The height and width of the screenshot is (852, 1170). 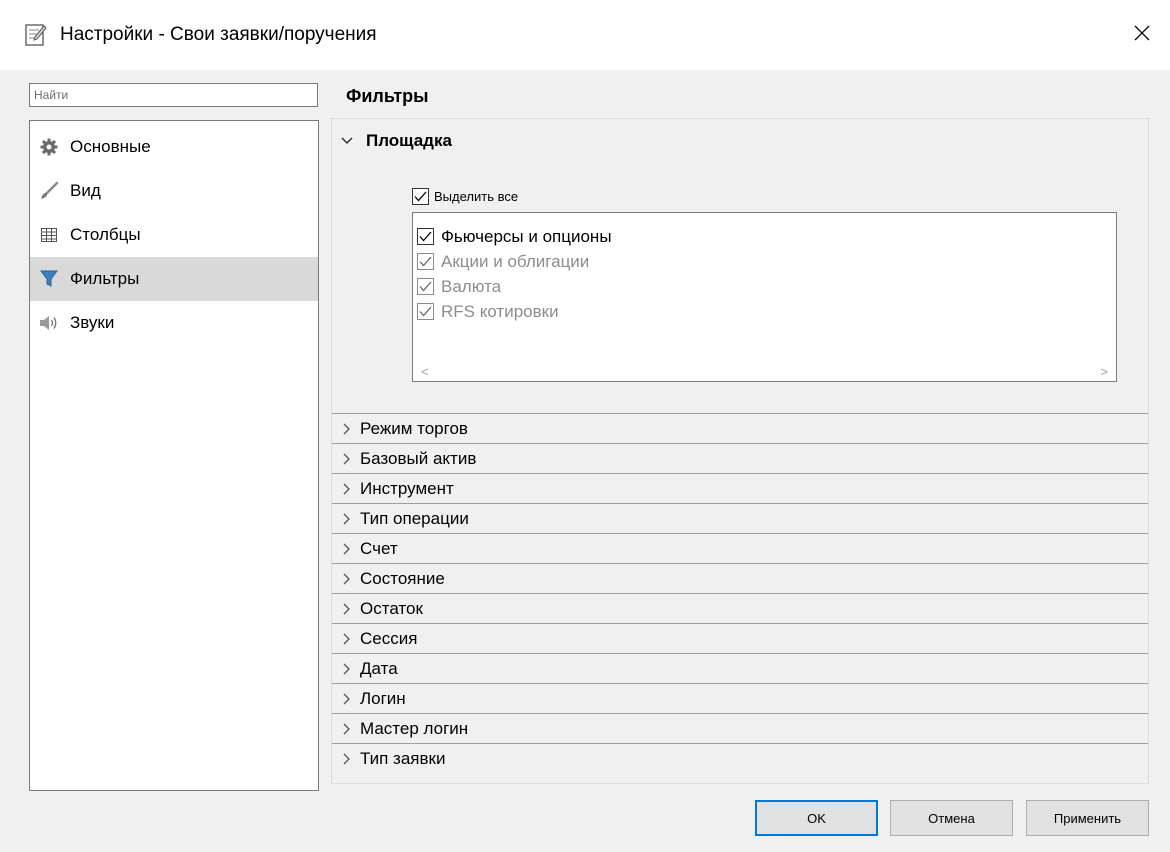 What do you see at coordinates (49, 279) in the screenshot?
I see `filter-icon` at bounding box center [49, 279].